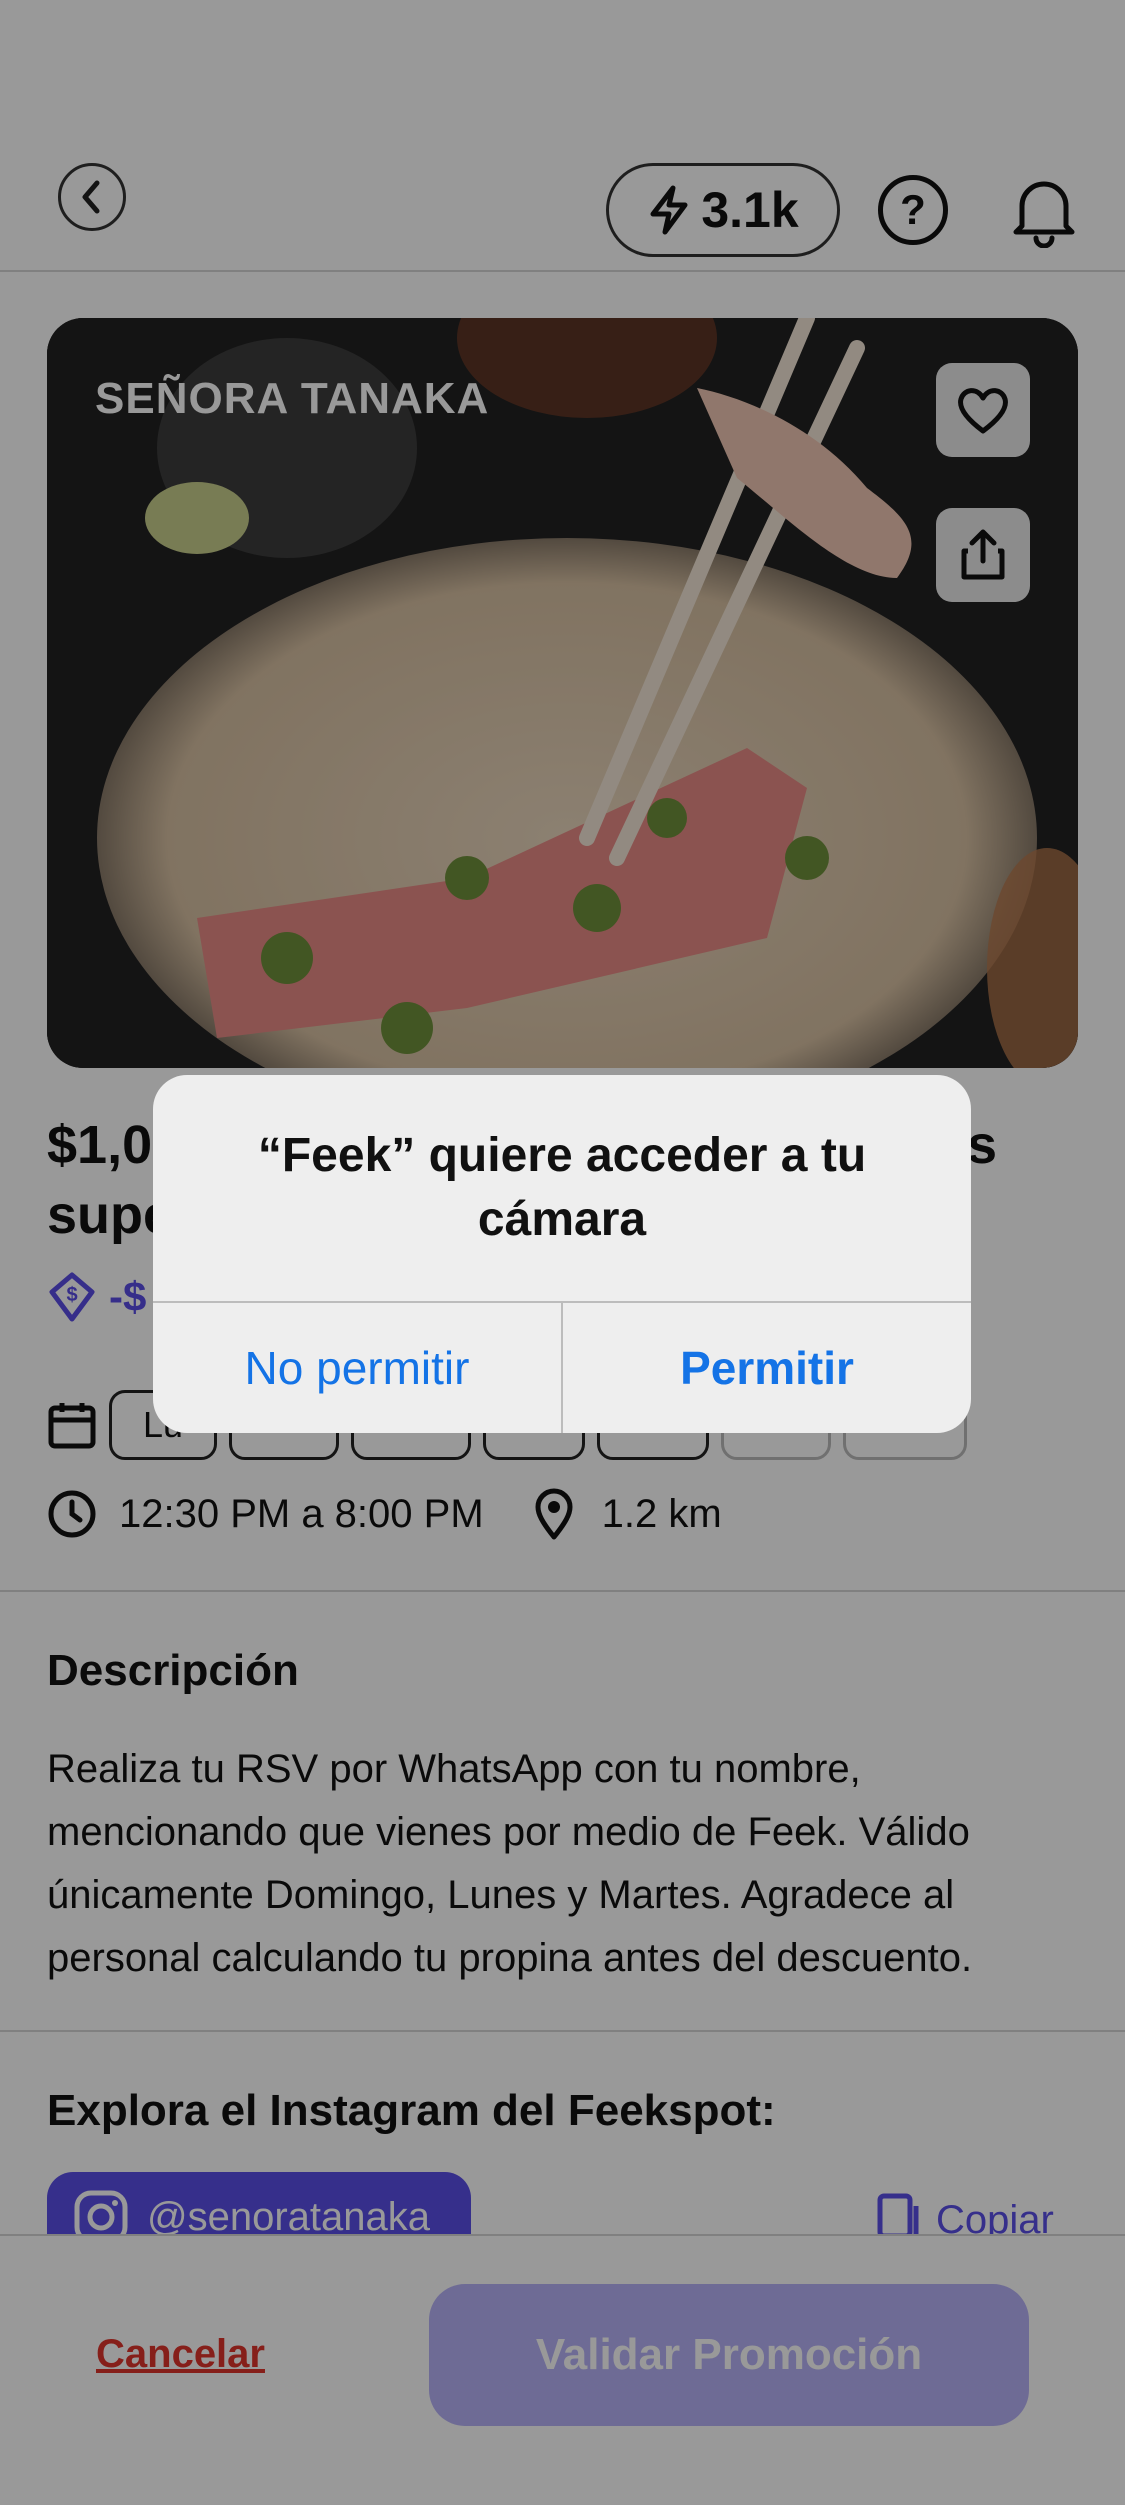 The image size is (1125, 2507). I want to click on alert-message: “Feek” quiere acceder a tu cámara, so click(562, 1187).